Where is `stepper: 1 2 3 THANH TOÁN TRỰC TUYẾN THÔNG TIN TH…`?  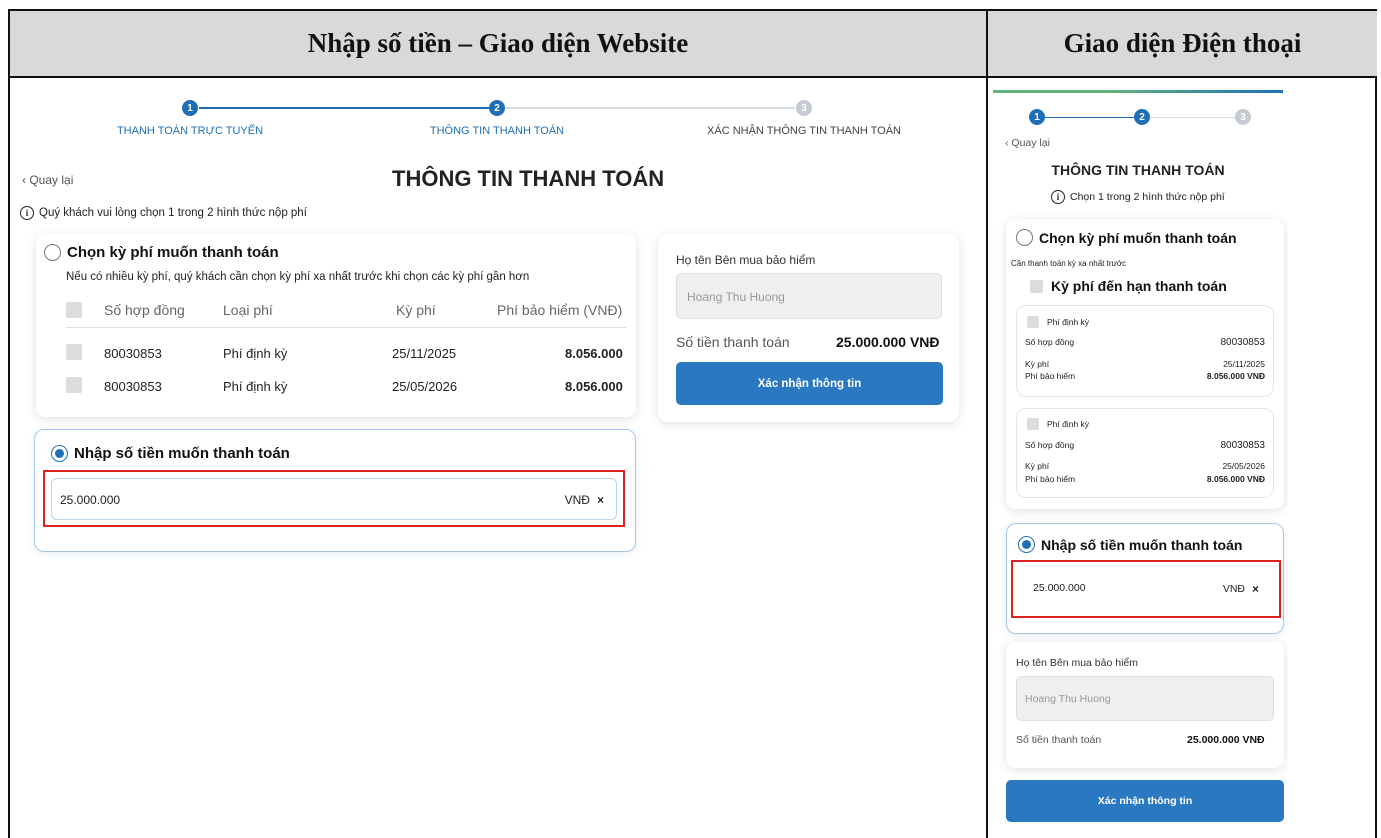 stepper: 1 2 3 THANH TOÁN TRỰC TUYẾN THÔNG TIN TH… is located at coordinates (493, 122).